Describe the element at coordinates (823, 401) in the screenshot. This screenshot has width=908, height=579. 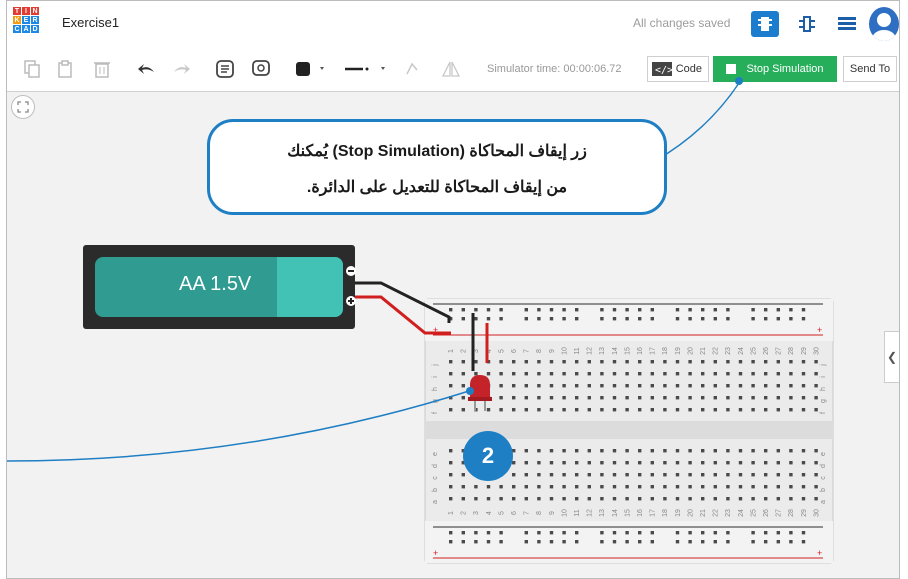
I see `breadboard-label: g` at that location.